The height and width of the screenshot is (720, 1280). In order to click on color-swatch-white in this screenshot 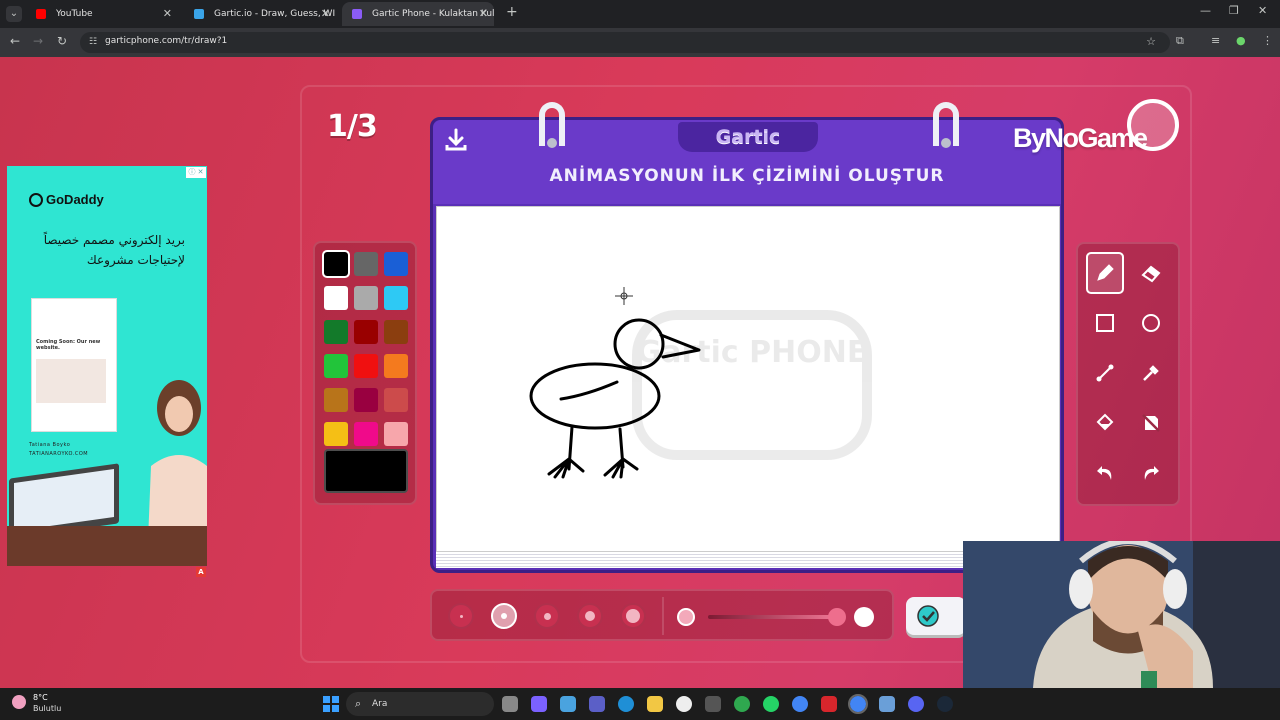, I will do `click(336, 298)`.